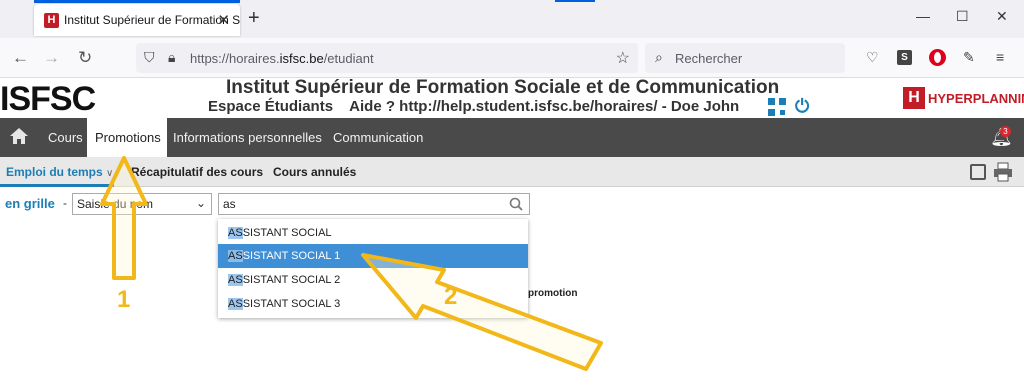 The image size is (1024, 390). What do you see at coordinates (374, 204) in the screenshot?
I see `promotion-search-input: as` at bounding box center [374, 204].